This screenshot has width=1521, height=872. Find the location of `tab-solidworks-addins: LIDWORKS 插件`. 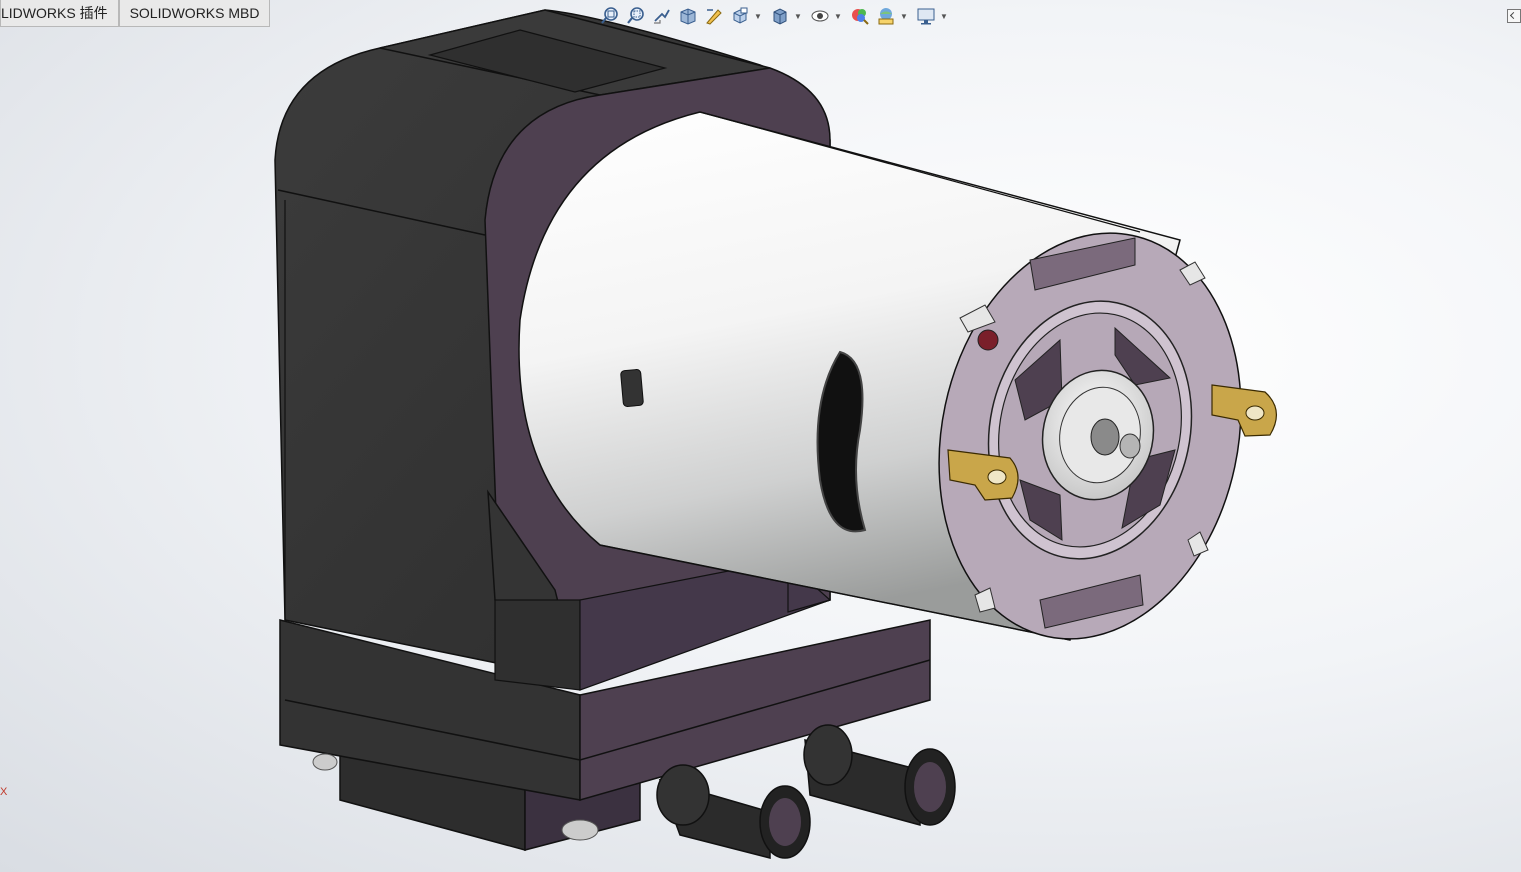

tab-solidworks-addins: LIDWORKS 插件 is located at coordinates (59, 13).